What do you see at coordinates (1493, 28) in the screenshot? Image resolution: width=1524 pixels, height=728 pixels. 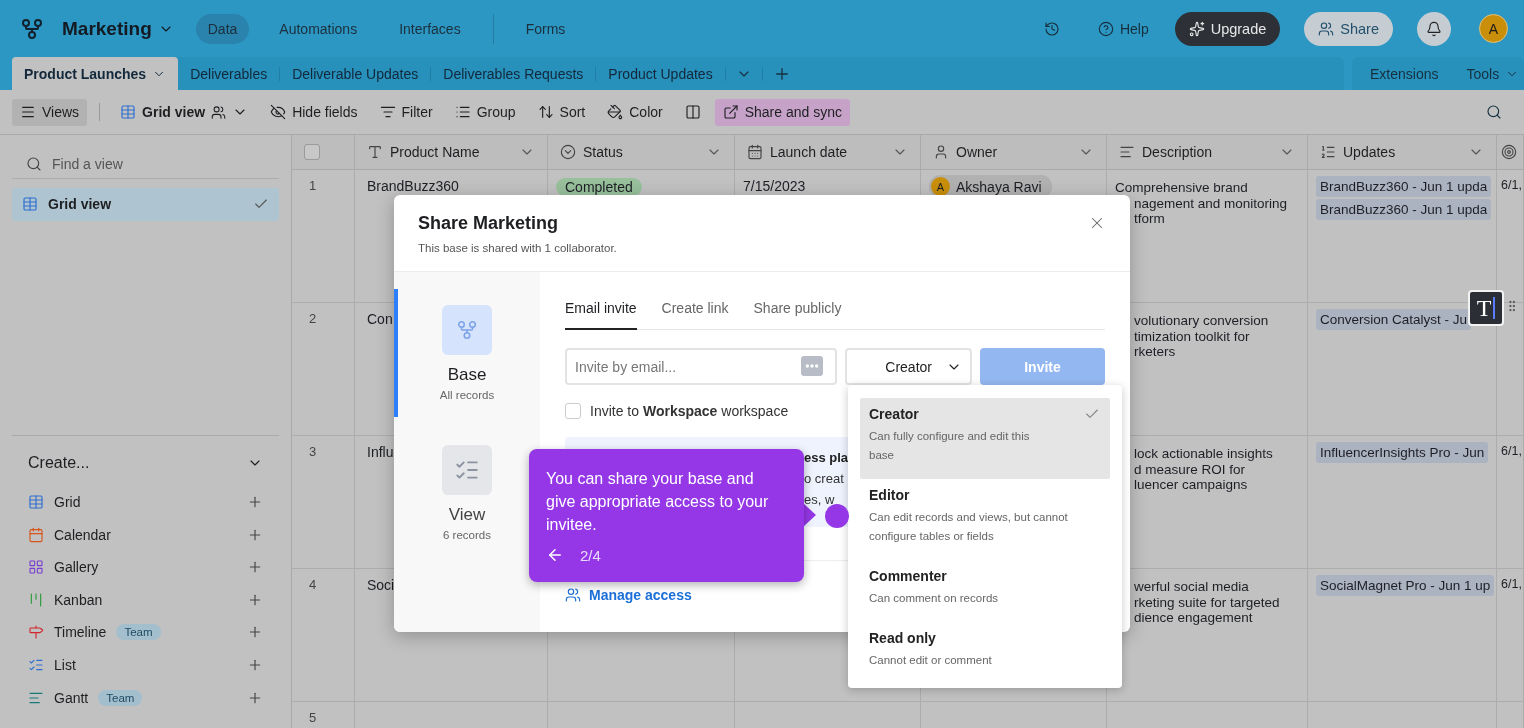 I see `user-avatar: A` at bounding box center [1493, 28].